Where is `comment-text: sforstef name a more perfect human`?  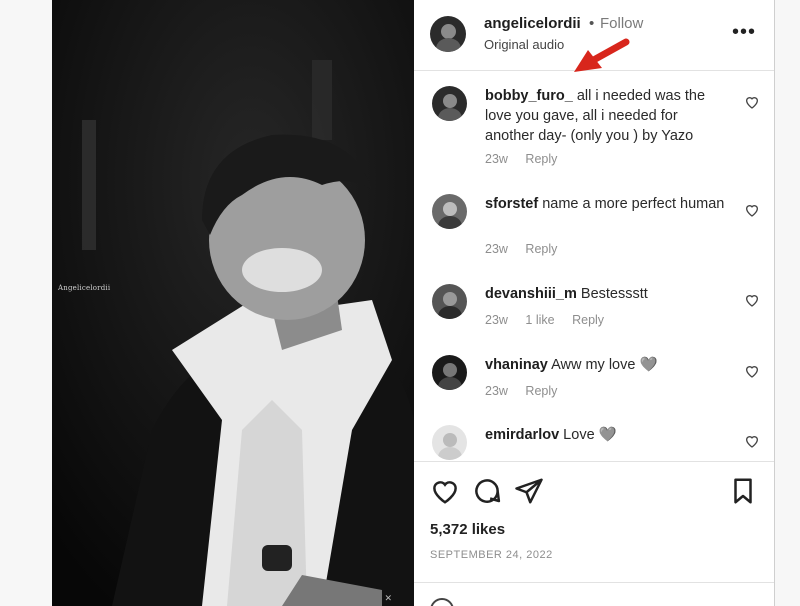 comment-text: sforstef name a more perfect human is located at coordinates (605, 204).